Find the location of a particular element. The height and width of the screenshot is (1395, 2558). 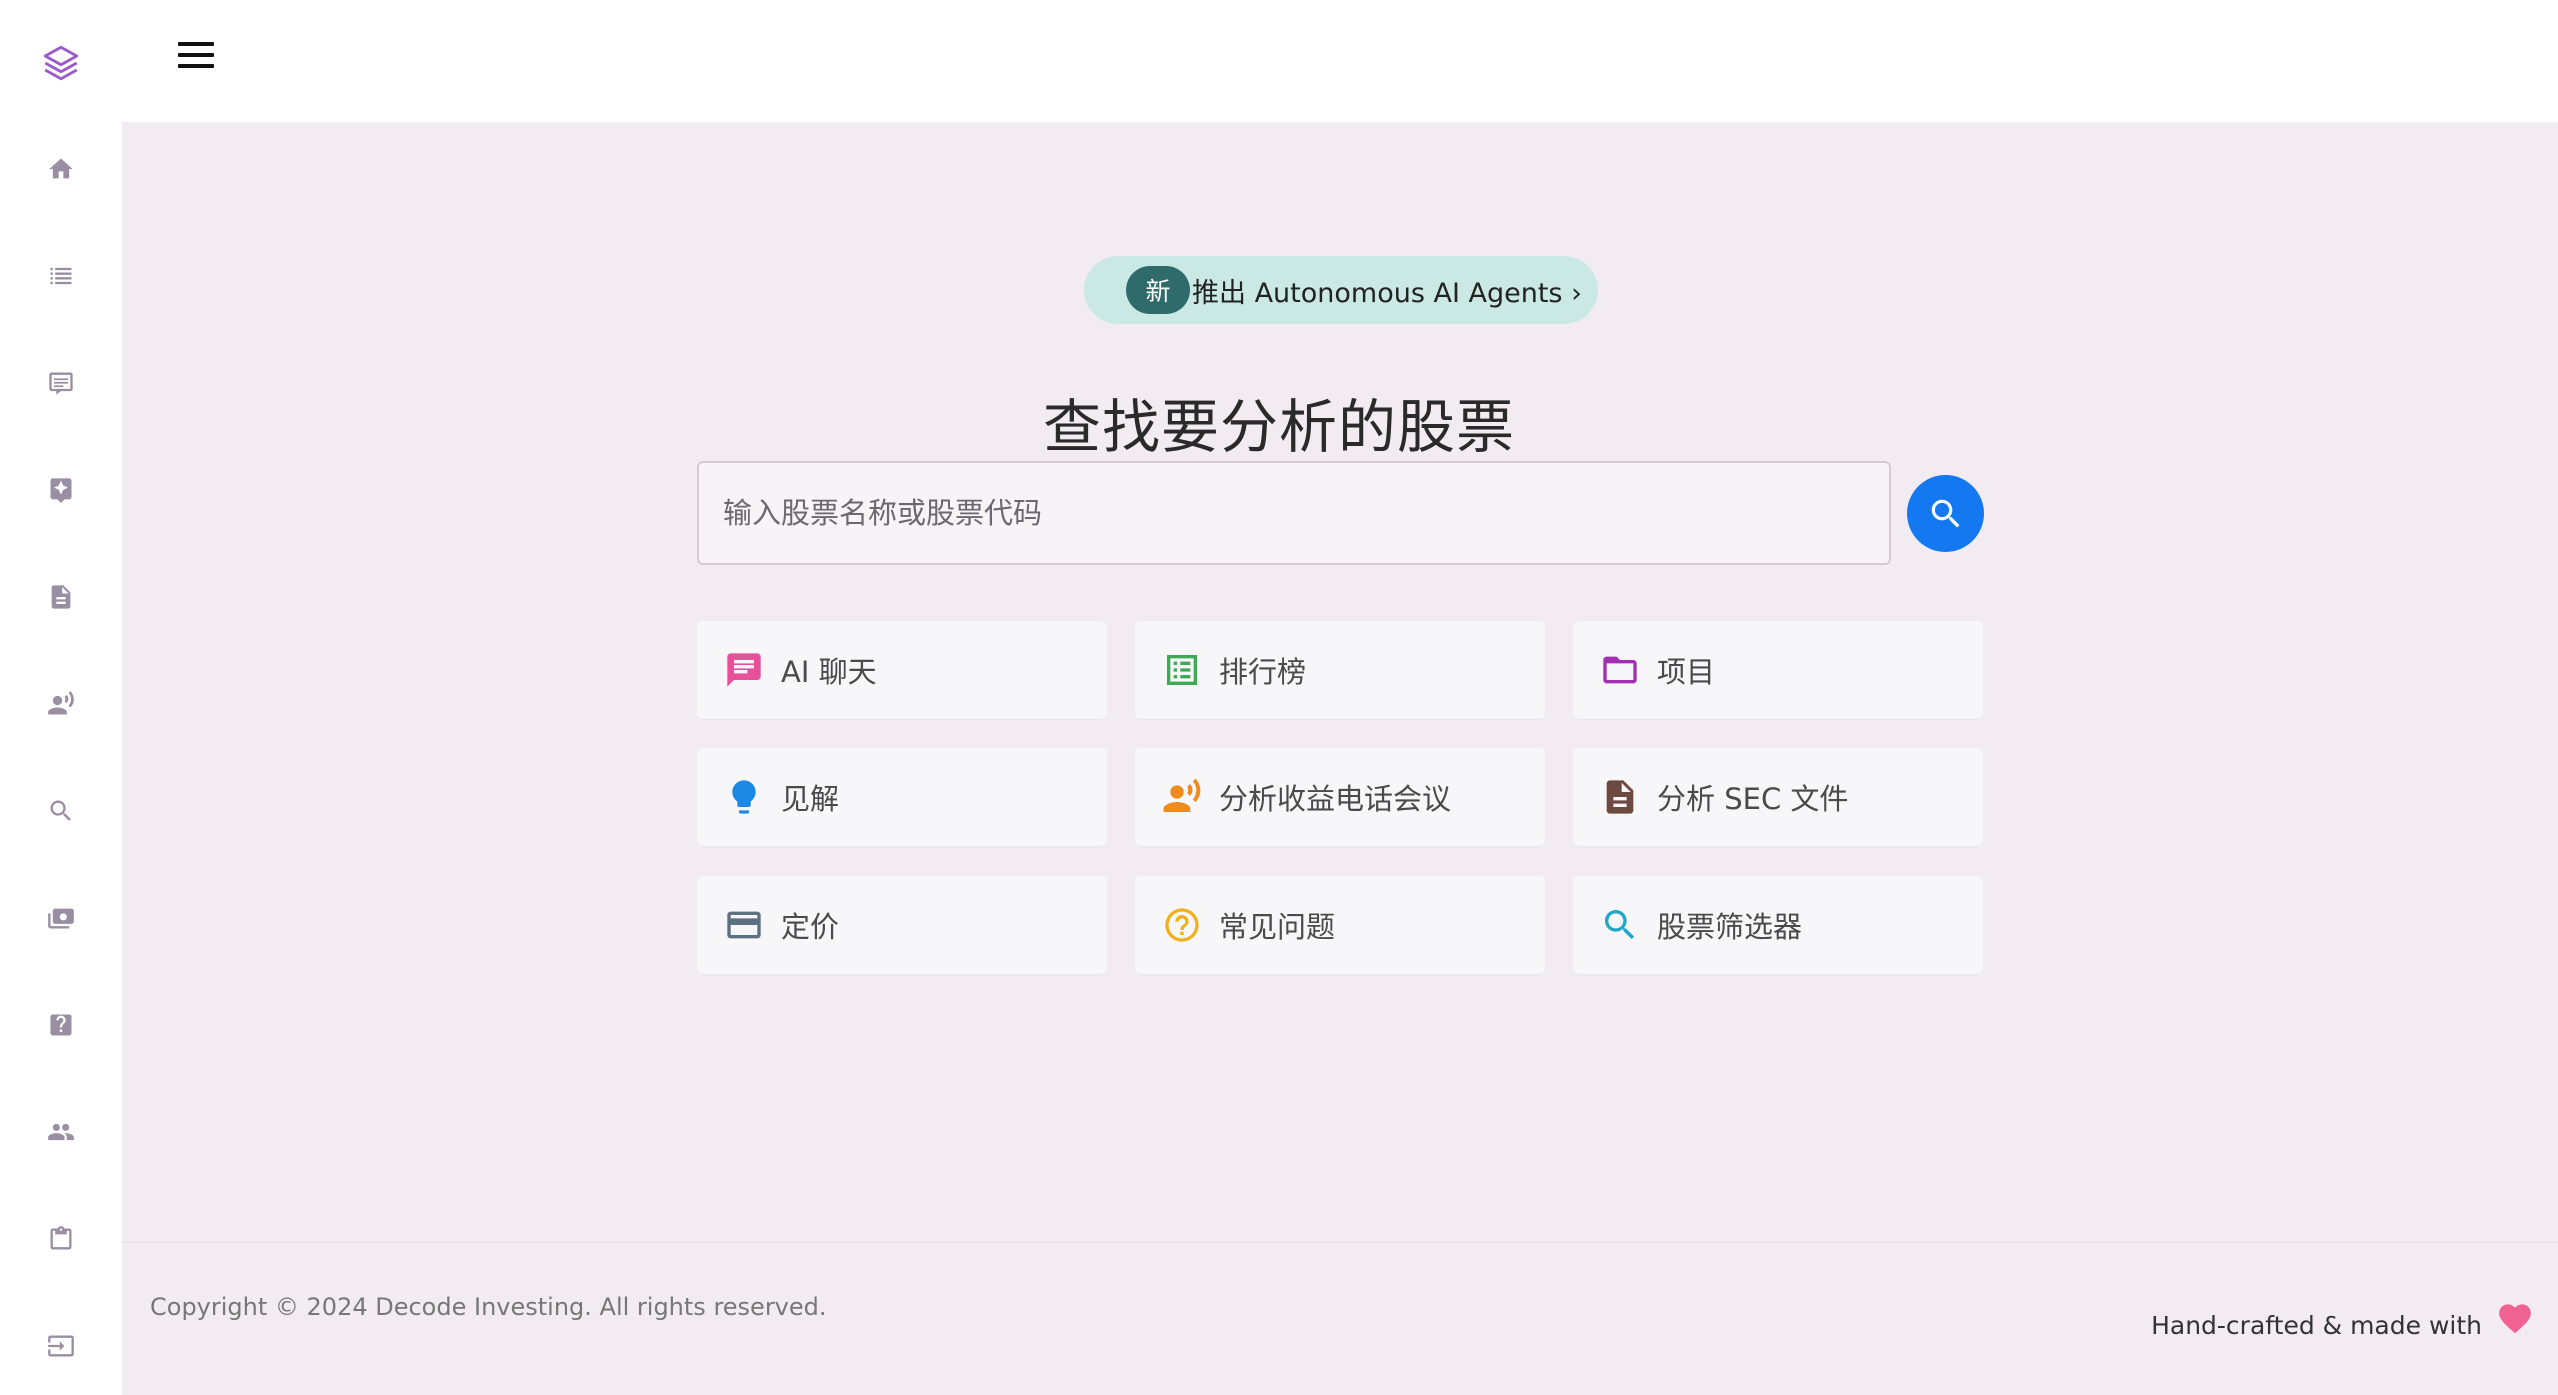

credit-card-icon is located at coordinates (744, 925).